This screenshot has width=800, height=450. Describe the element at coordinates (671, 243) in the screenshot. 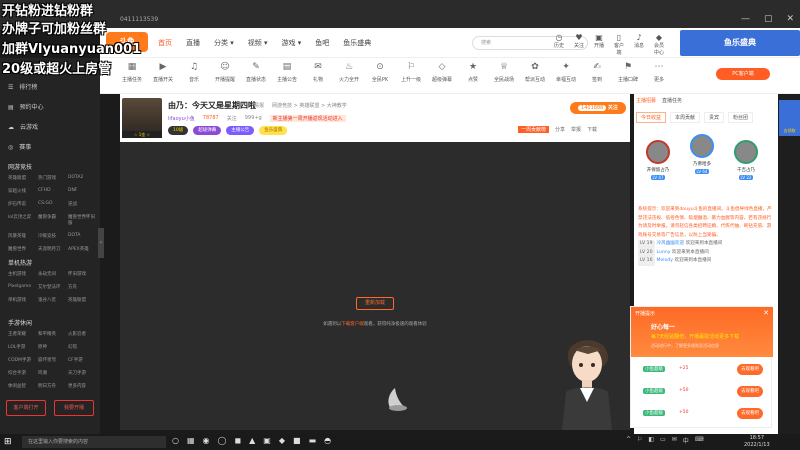

I see `chat-username: 冷风幽幽欢迎` at that location.